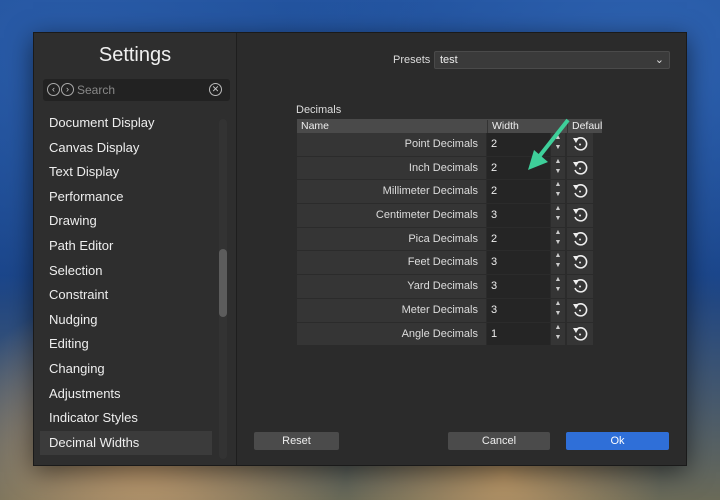  Describe the element at coordinates (391, 263) in the screenshot. I see `row-name: Feet Decimals` at that location.